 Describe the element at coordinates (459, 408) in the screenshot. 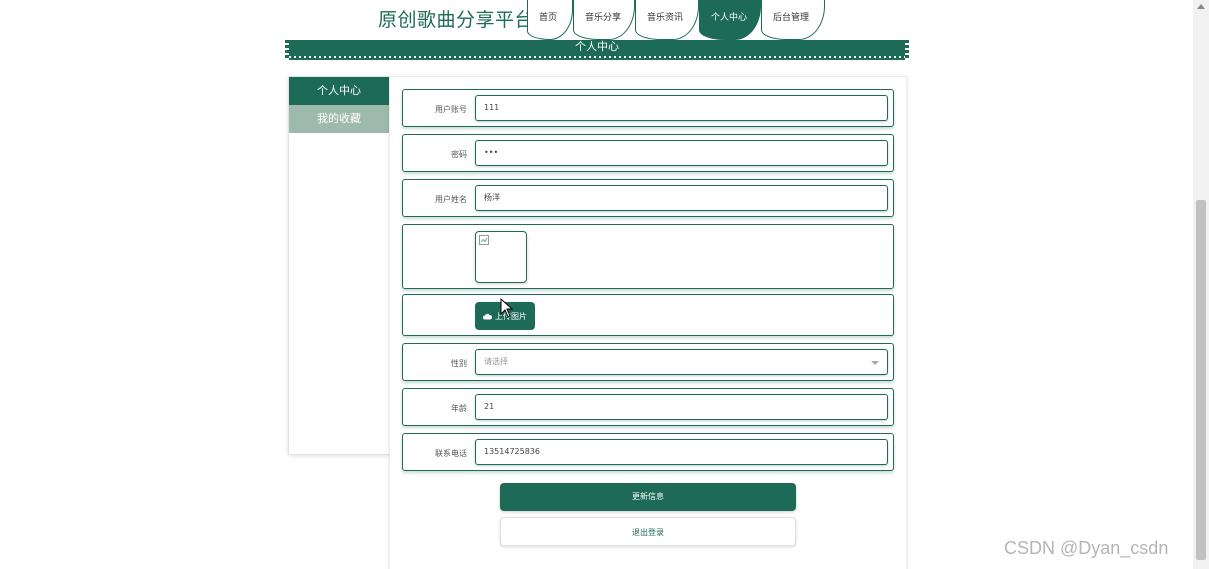

I see `age-label: 年龄` at that location.